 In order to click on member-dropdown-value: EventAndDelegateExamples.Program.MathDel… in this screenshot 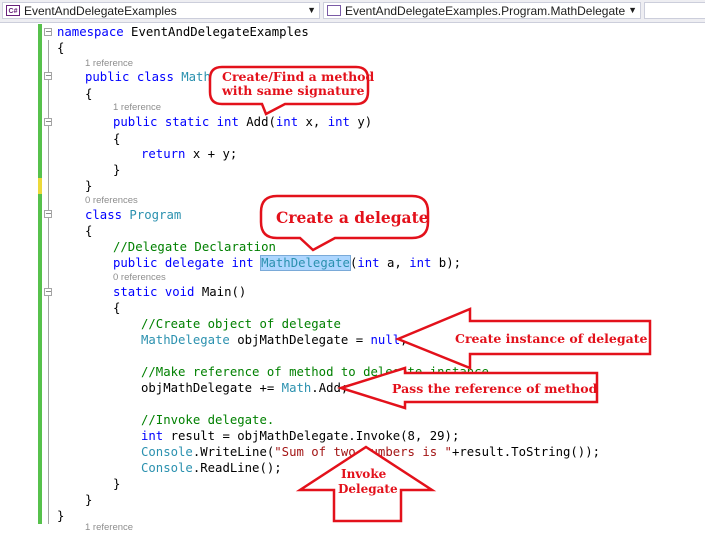, I will do `click(485, 11)`.